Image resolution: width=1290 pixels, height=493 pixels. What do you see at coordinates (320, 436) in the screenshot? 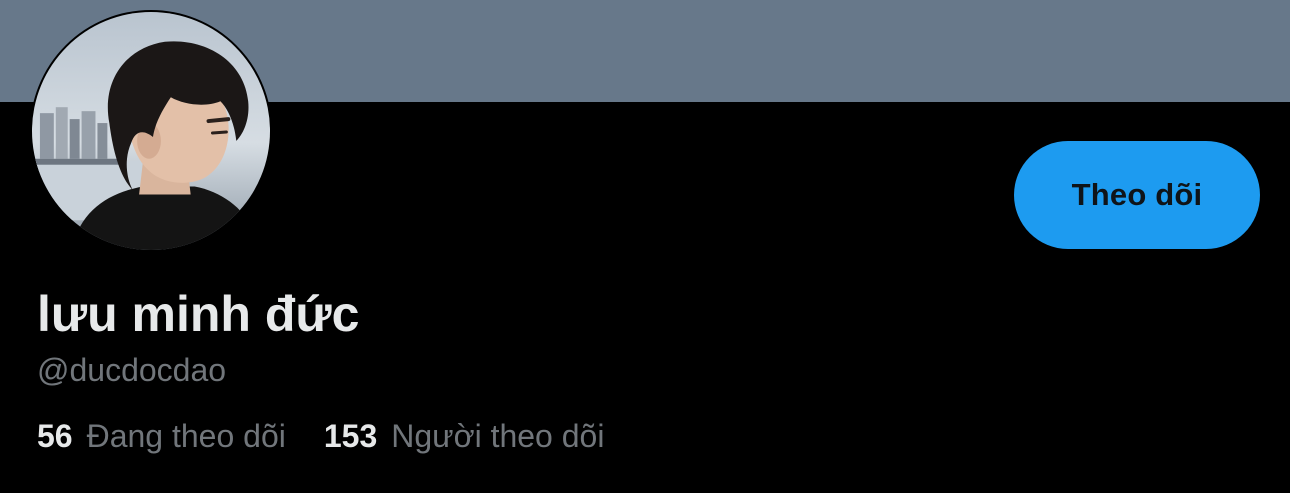
I see `follow-stats: 56 Đang theo dõi 153 Người theo dõi` at bounding box center [320, 436].